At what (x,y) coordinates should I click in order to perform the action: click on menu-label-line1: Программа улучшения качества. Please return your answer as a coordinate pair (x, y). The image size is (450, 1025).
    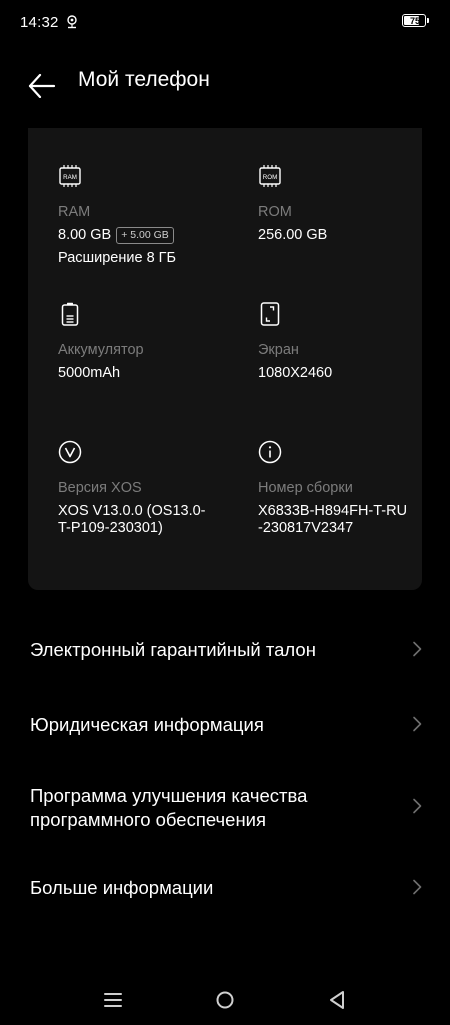
    Looking at the image, I should click on (169, 795).